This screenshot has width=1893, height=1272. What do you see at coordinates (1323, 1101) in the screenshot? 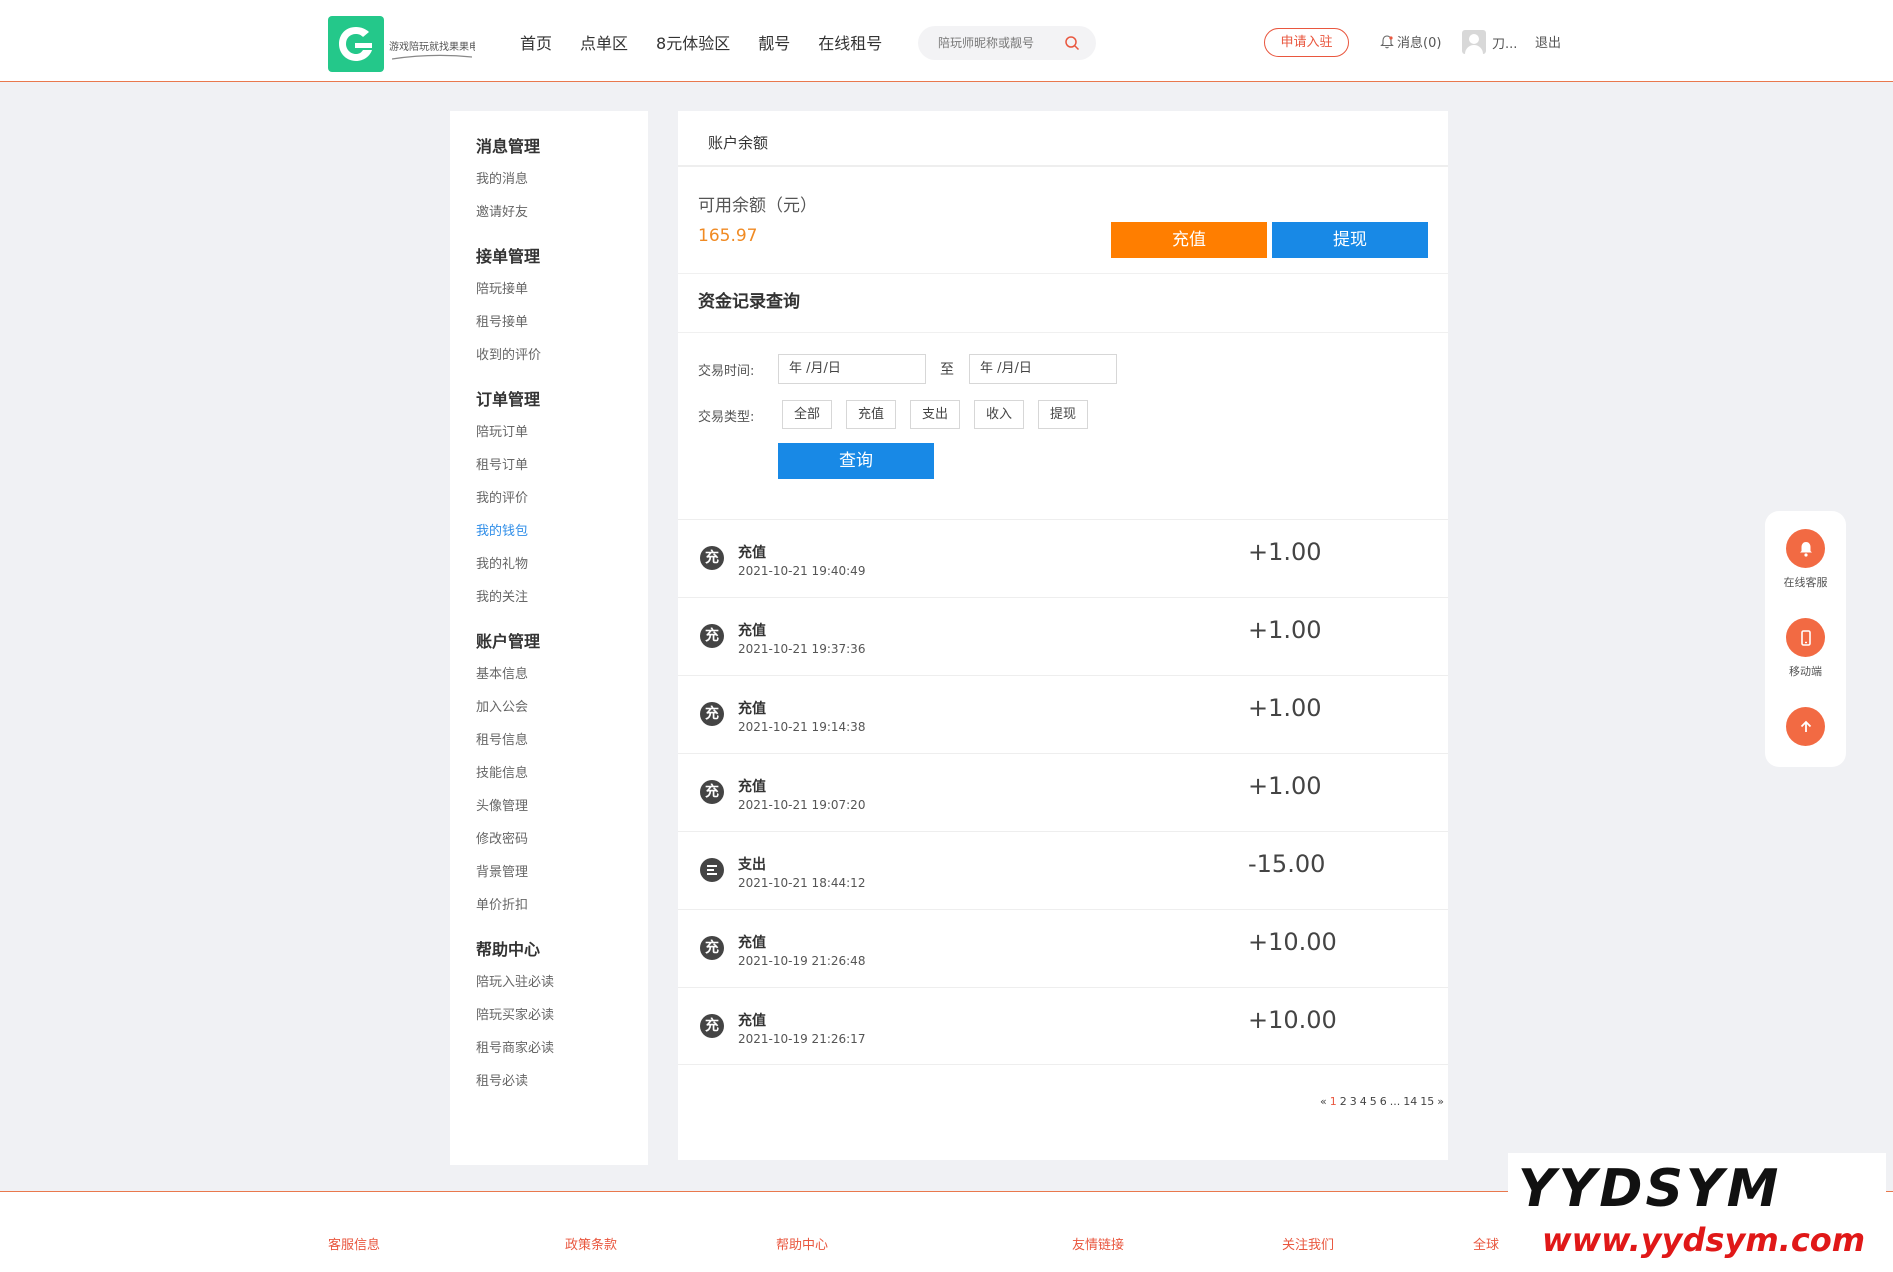
I see `prev-page-link: «` at bounding box center [1323, 1101].